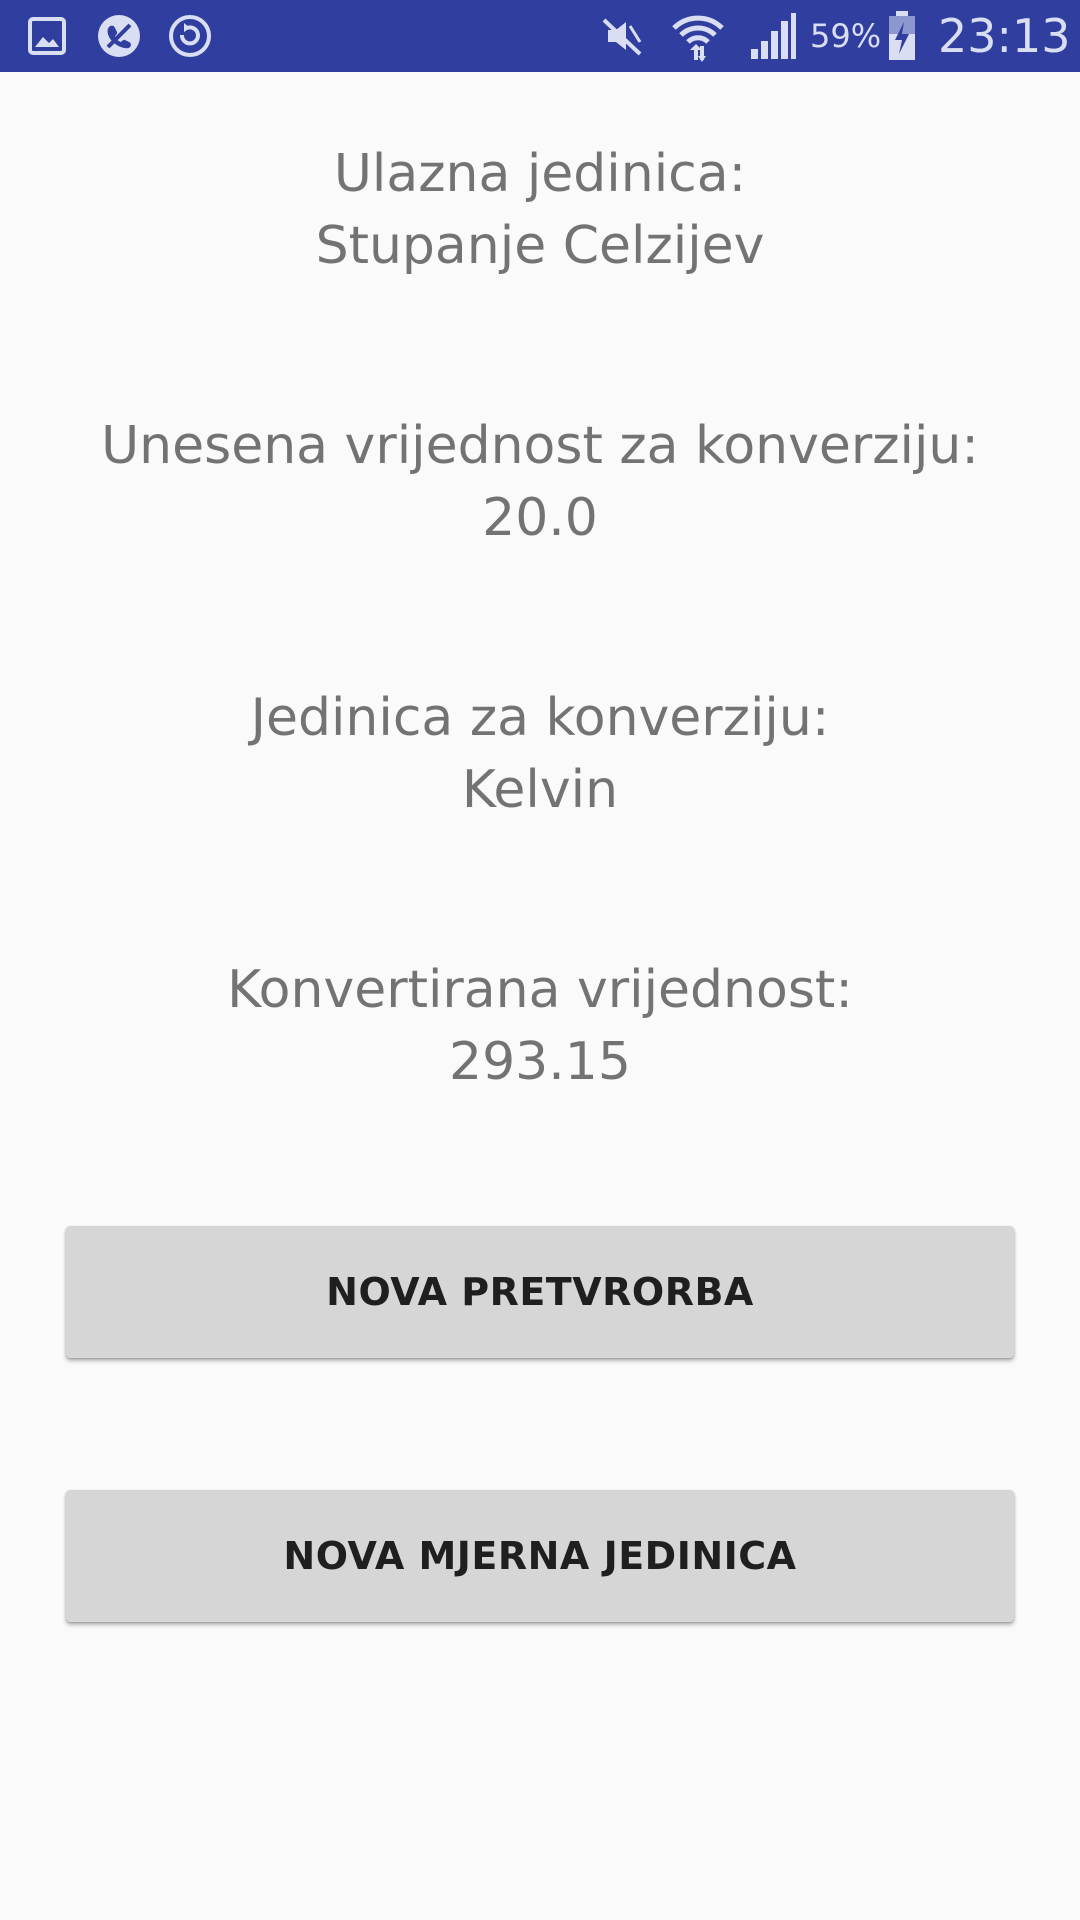 The height and width of the screenshot is (1920, 1080). What do you see at coordinates (540, 1062) in the screenshot?
I see `converted-value: 293.15` at bounding box center [540, 1062].